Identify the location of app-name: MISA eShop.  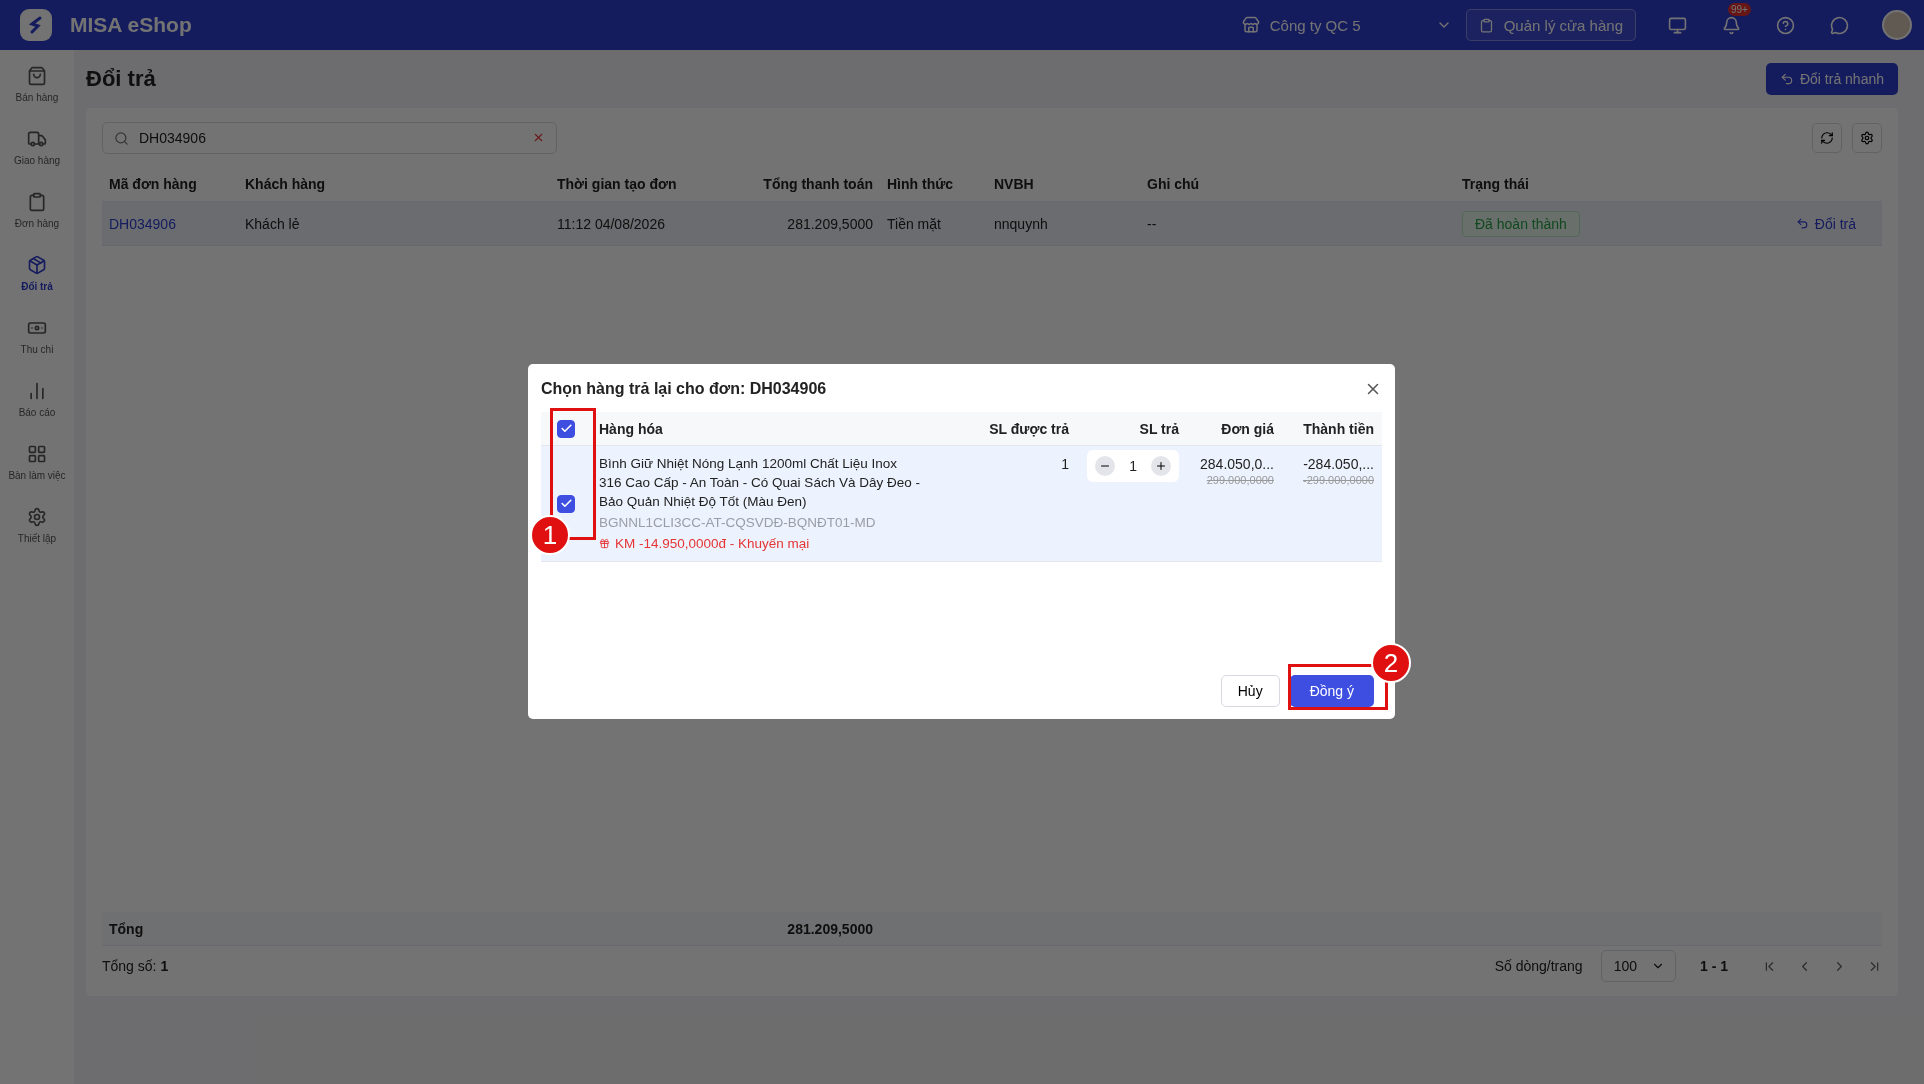
(131, 25).